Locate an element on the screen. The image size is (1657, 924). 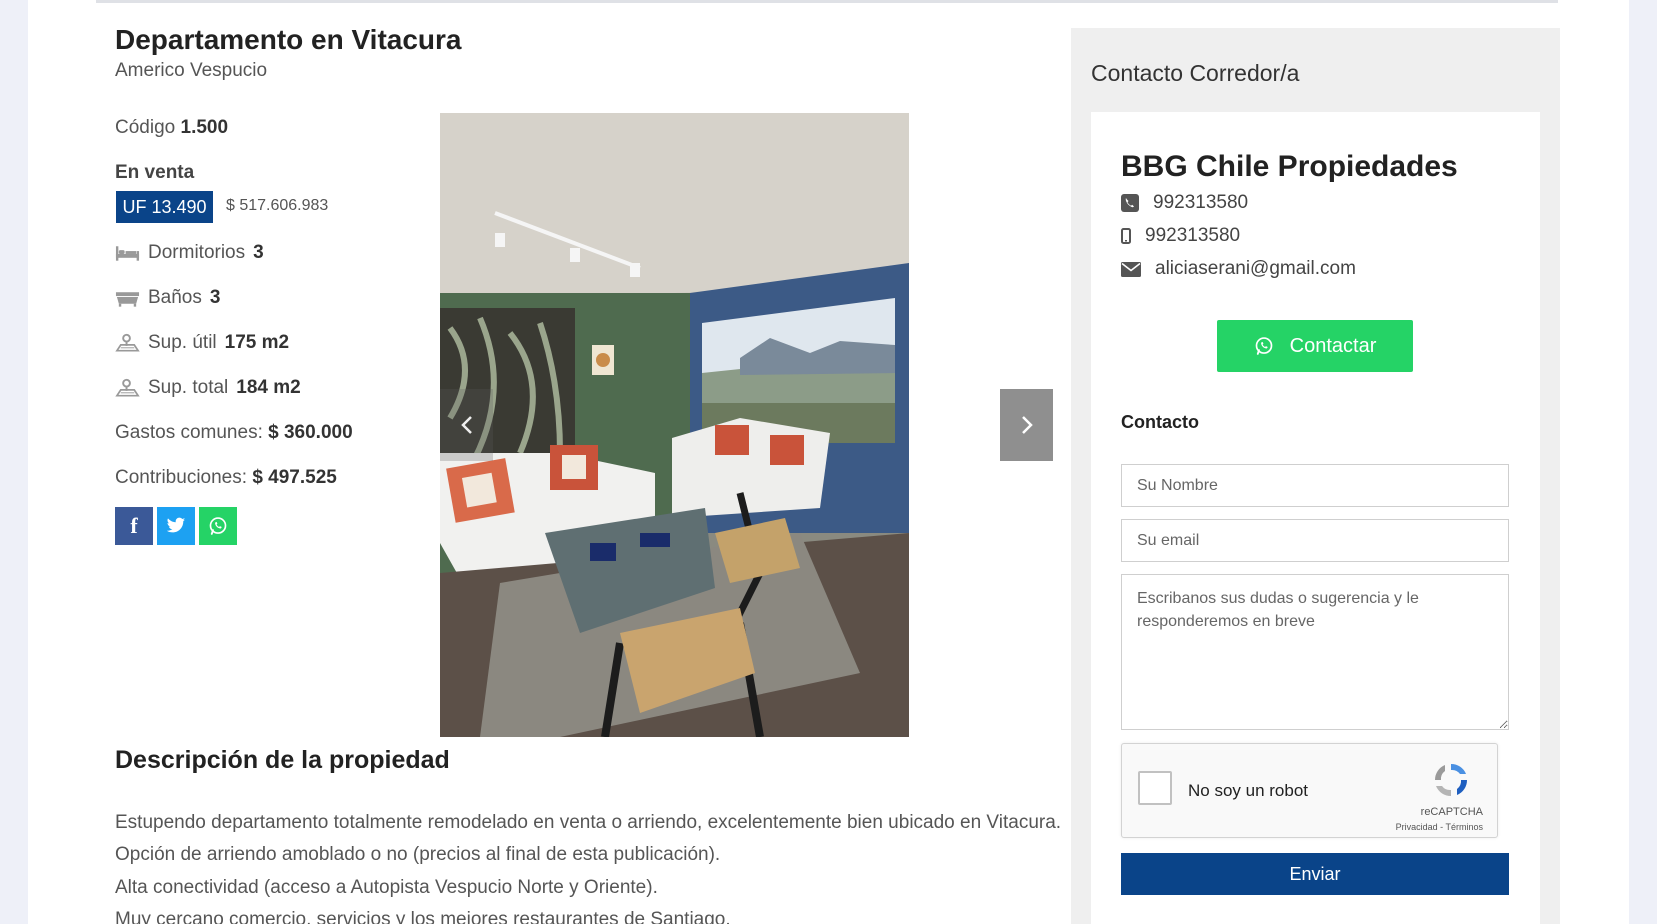
property-address: Americo Vespucio is located at coordinates (191, 70).